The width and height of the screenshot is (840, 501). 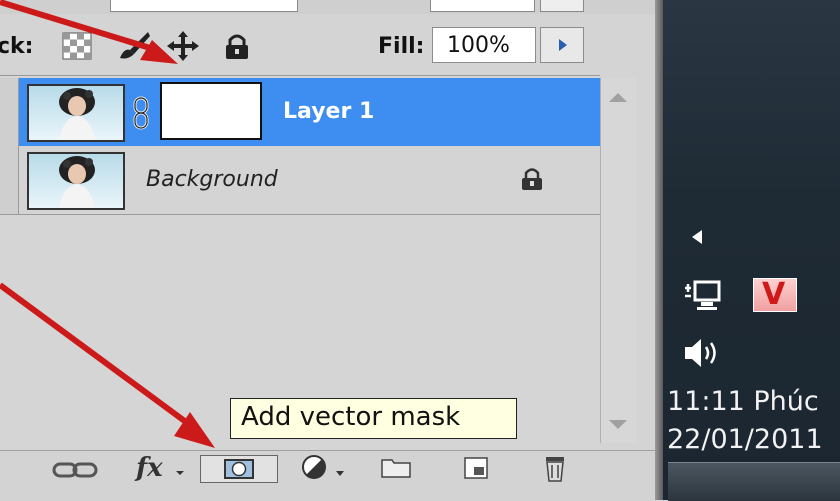 What do you see at coordinates (745, 439) in the screenshot?
I see `clock-date: 22/01/2011` at bounding box center [745, 439].